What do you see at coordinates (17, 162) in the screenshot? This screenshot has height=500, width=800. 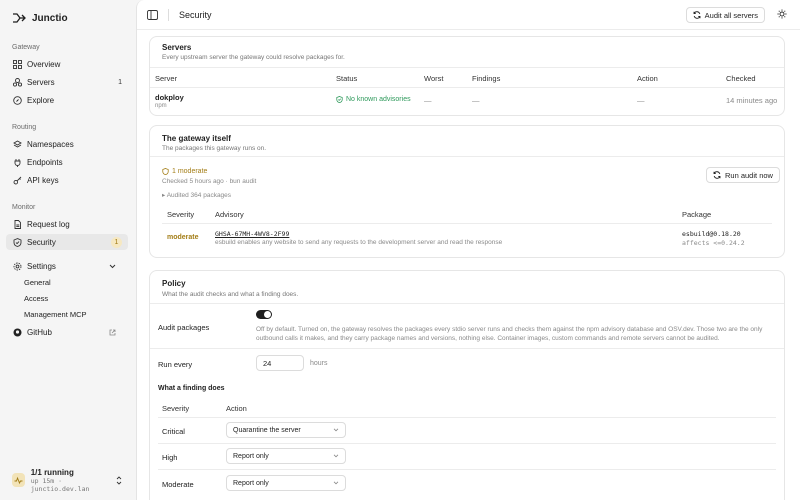 I see `plug-icon` at bounding box center [17, 162].